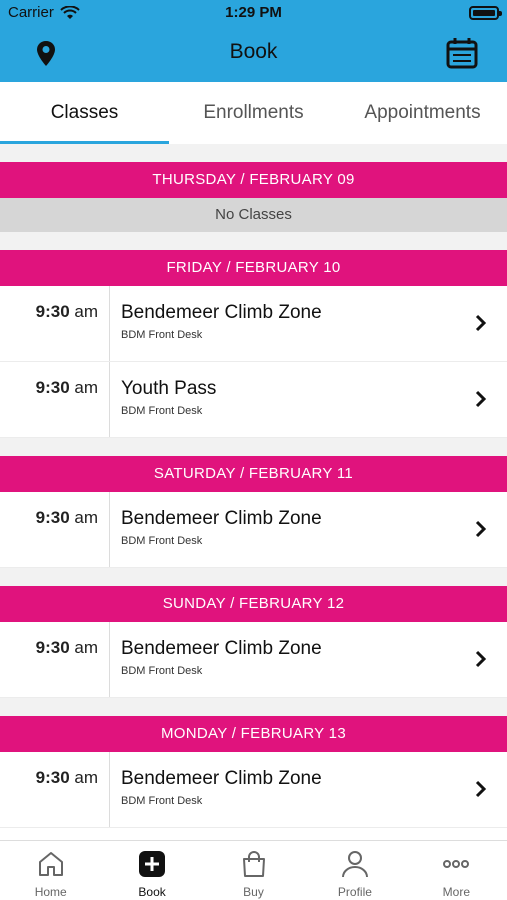 The width and height of the screenshot is (507, 900). I want to click on status-bar: Carrier 1:29 PM, so click(253, 13).